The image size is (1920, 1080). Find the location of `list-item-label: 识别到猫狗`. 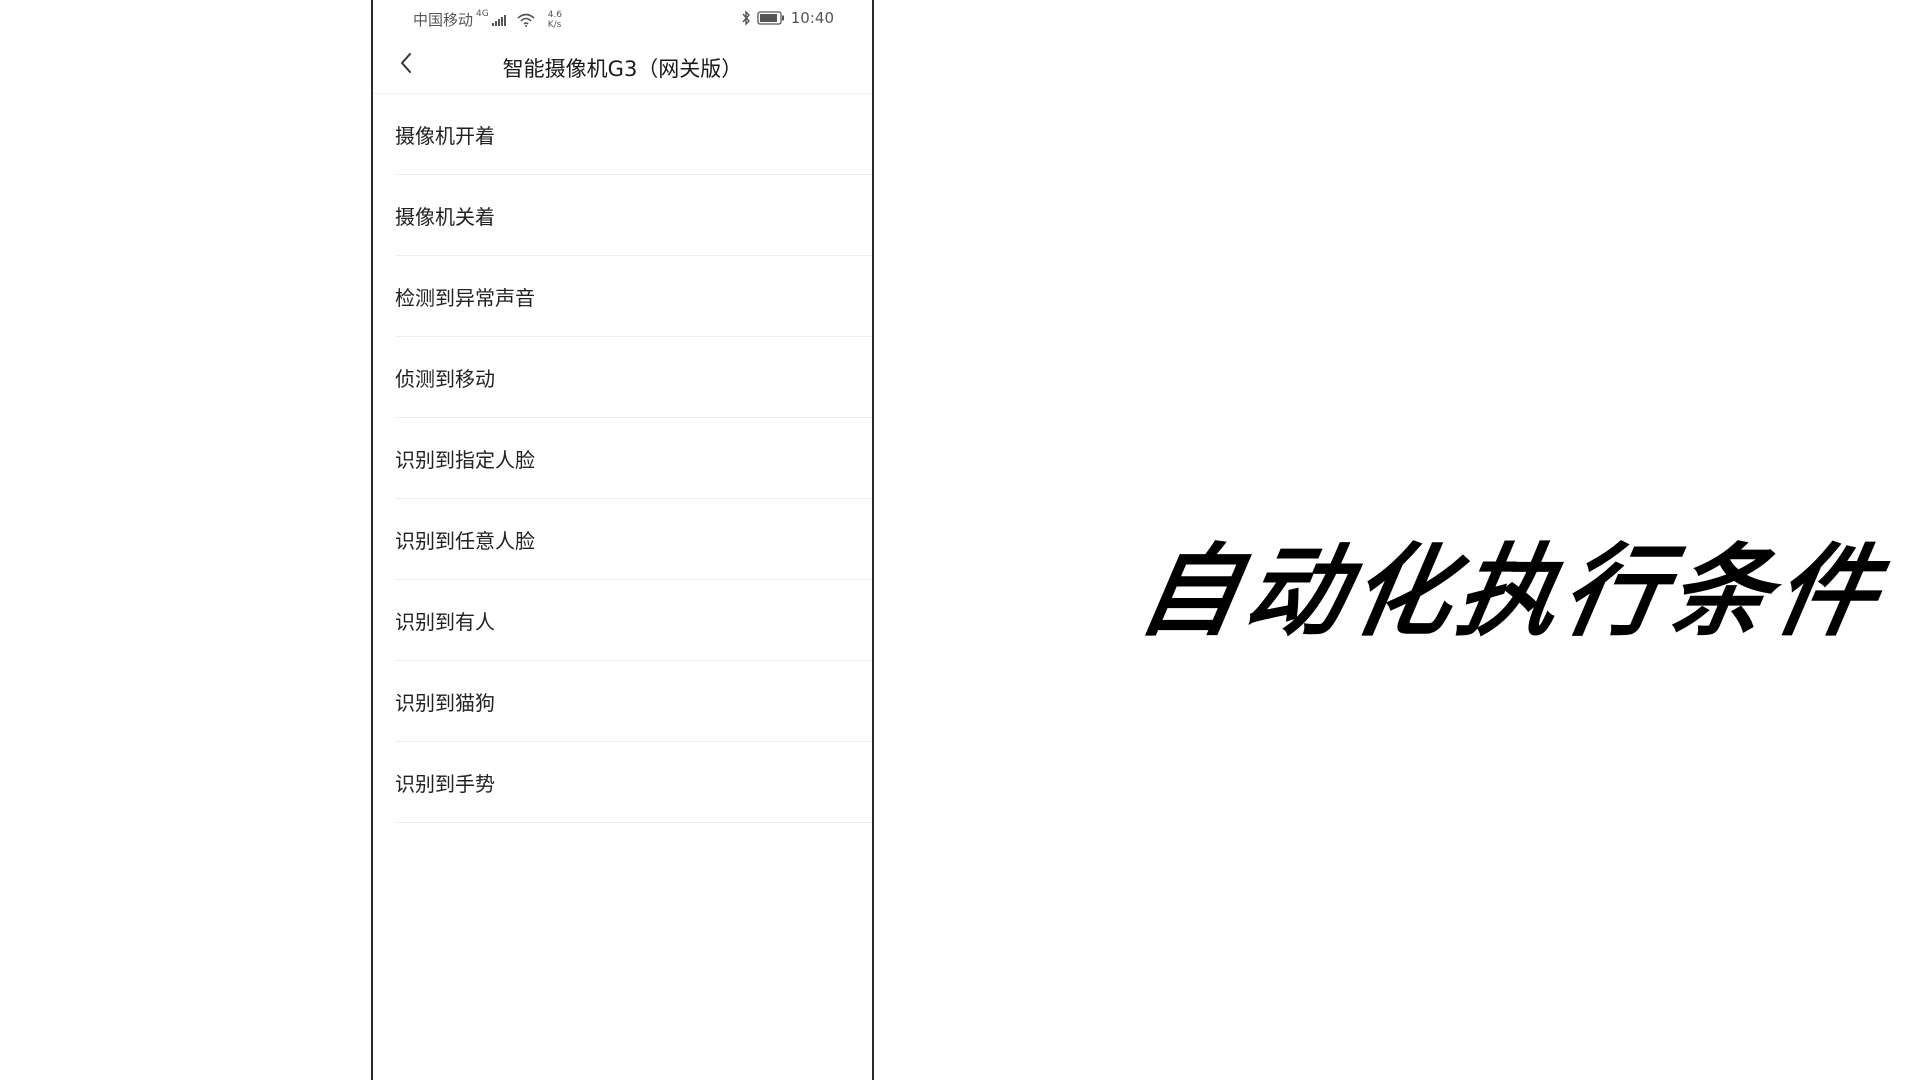

list-item-label: 识别到猫狗 is located at coordinates (445, 703).